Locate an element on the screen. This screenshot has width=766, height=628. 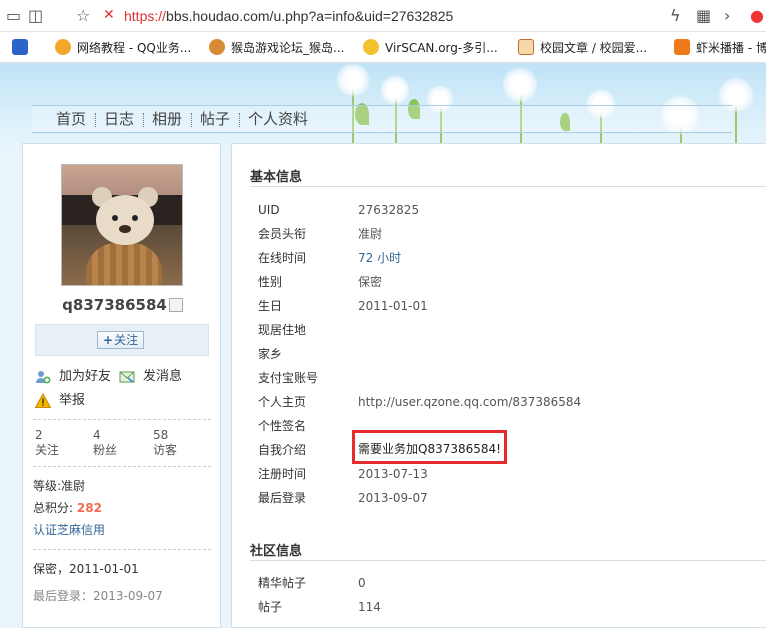
last-login-summary: 最后登录：2013-09-07 is located at coordinates (98, 596).